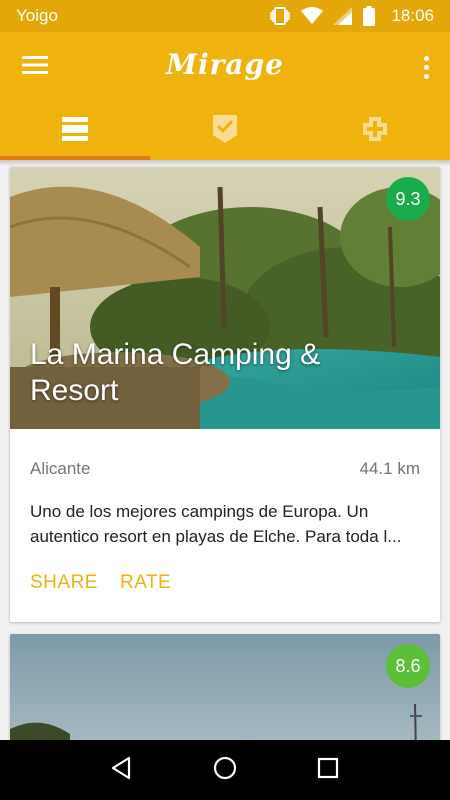 The width and height of the screenshot is (450, 800). I want to click on checkmark-badge-icon, so click(225, 131).